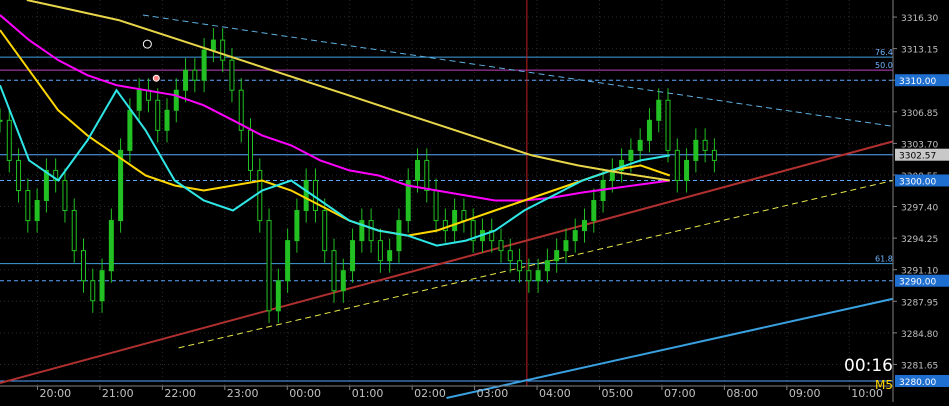  I want to click on x-tick-label: 21:00, so click(118, 393).